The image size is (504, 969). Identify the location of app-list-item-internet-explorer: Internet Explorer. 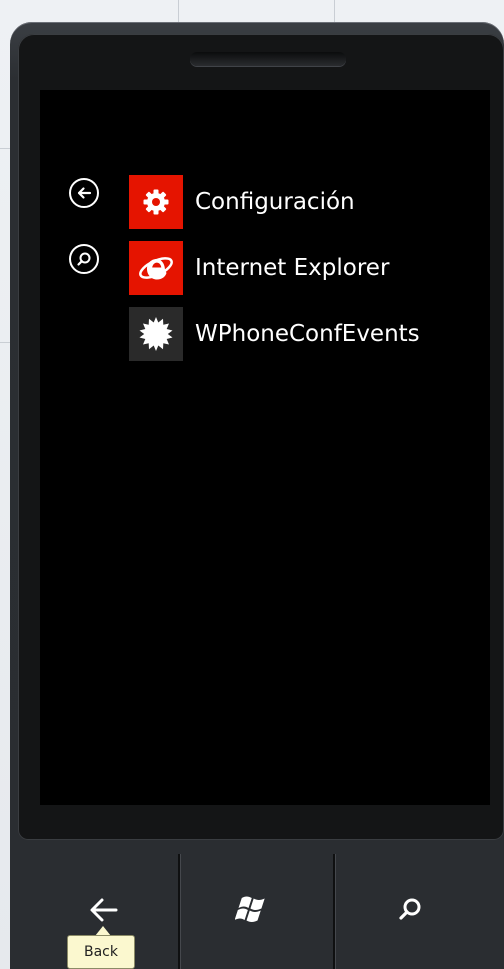
(259, 268).